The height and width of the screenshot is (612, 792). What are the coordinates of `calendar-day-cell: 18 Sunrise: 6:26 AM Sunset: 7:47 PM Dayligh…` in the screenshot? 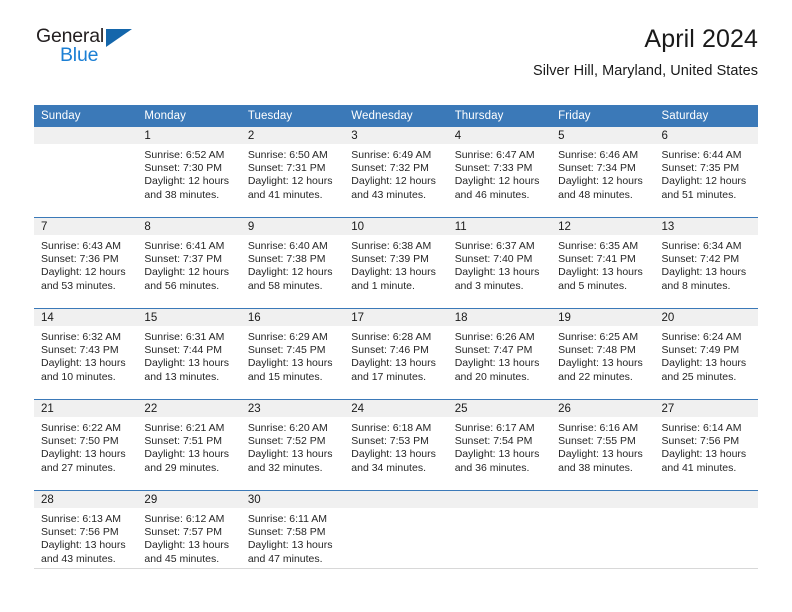 It's located at (499, 354).